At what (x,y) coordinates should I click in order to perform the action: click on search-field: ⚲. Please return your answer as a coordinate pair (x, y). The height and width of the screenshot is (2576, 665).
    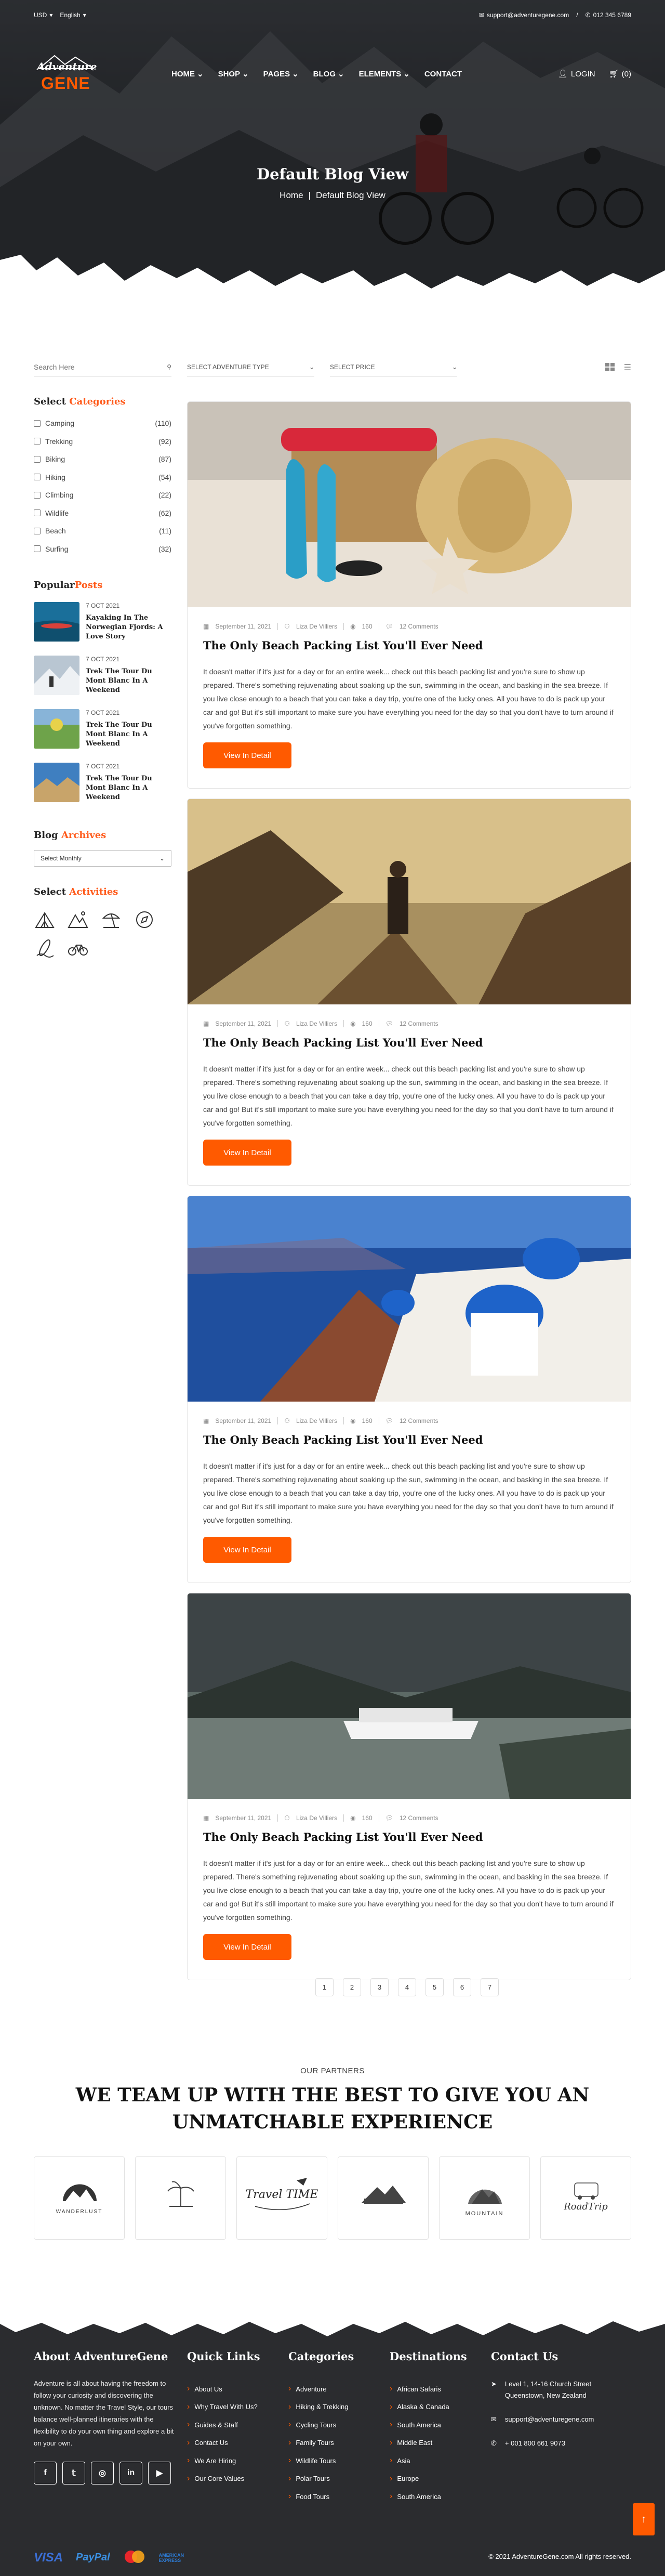
    Looking at the image, I should click on (102, 367).